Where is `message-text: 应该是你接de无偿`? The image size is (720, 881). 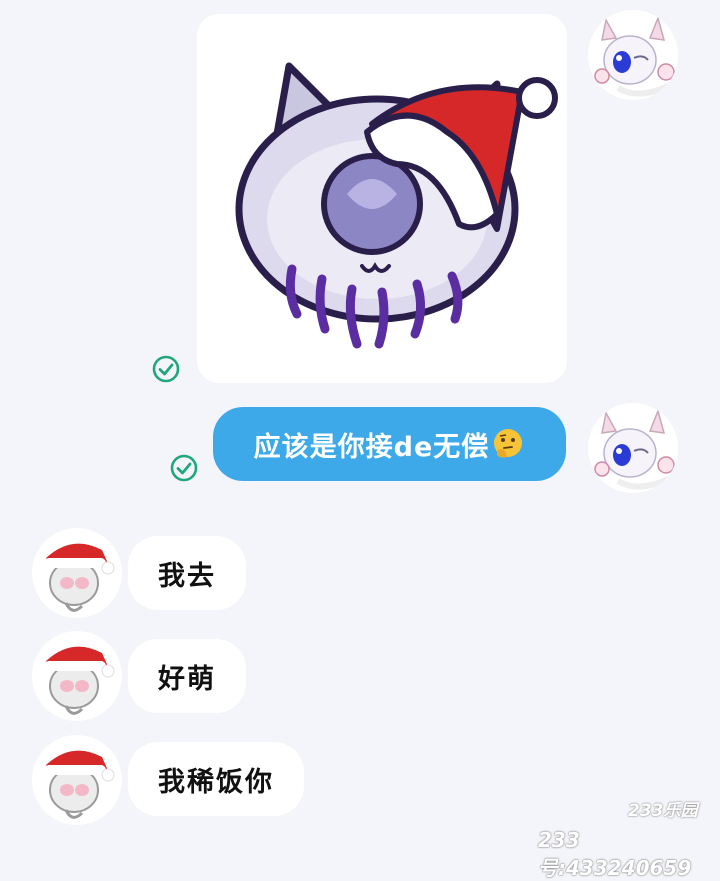 message-text: 应该是你接de无偿 is located at coordinates (371, 447).